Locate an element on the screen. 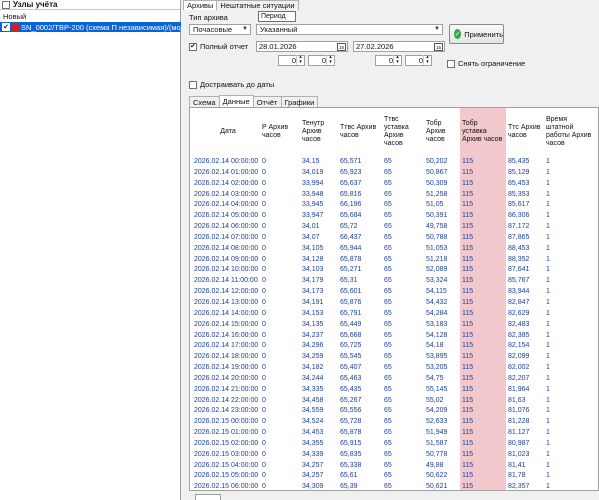 The image size is (599, 500). group-label-new: Новый is located at coordinates (14, 16).